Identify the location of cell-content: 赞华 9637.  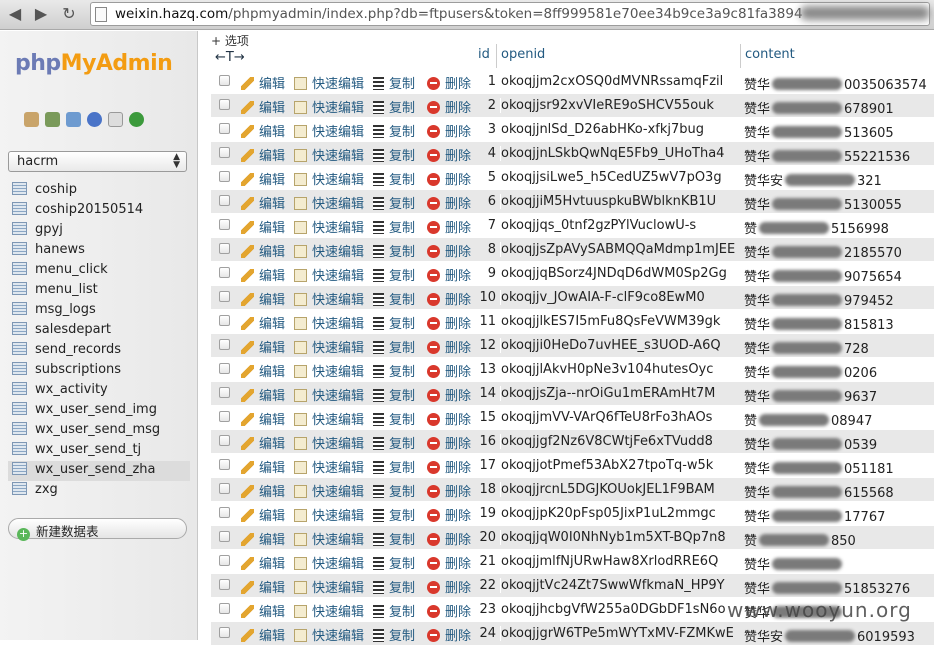
(839, 395).